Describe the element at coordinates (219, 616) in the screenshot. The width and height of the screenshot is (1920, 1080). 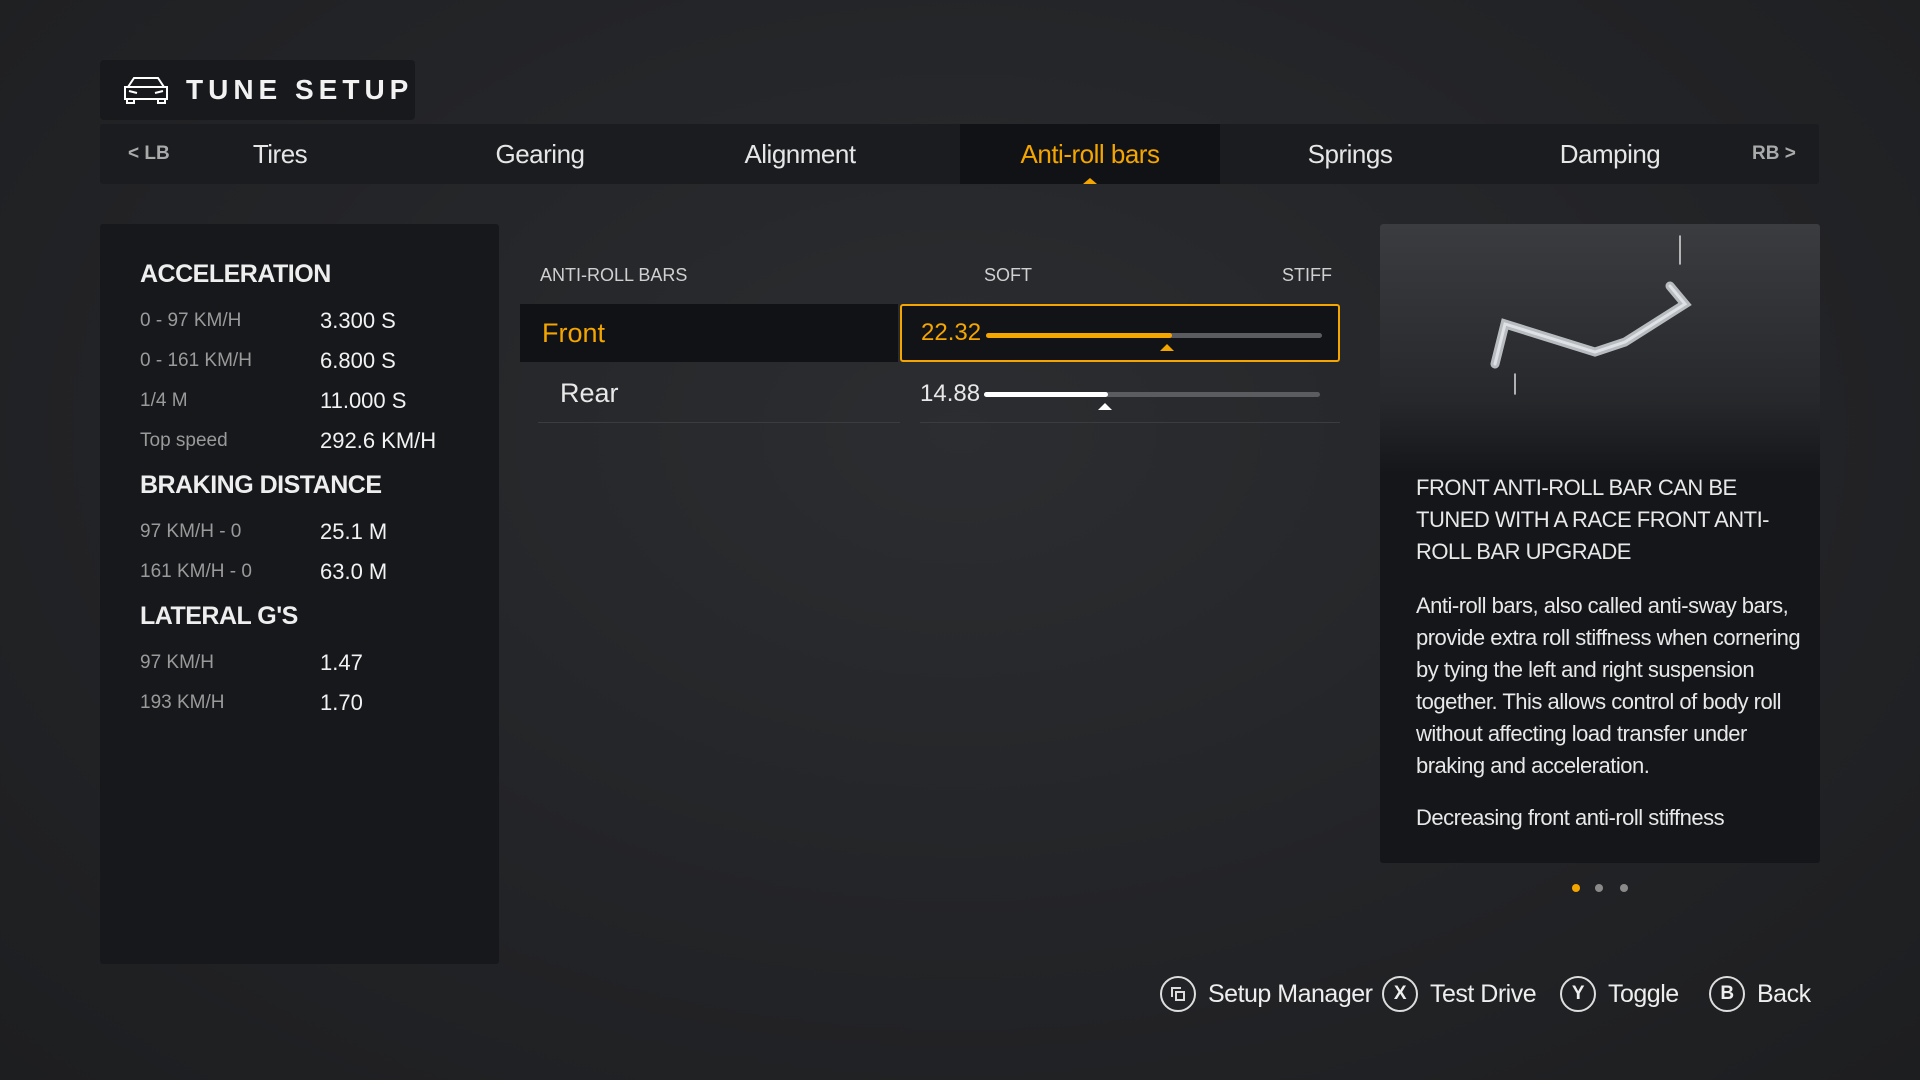
I see `lateral-heading: LATERAL G'S` at that location.